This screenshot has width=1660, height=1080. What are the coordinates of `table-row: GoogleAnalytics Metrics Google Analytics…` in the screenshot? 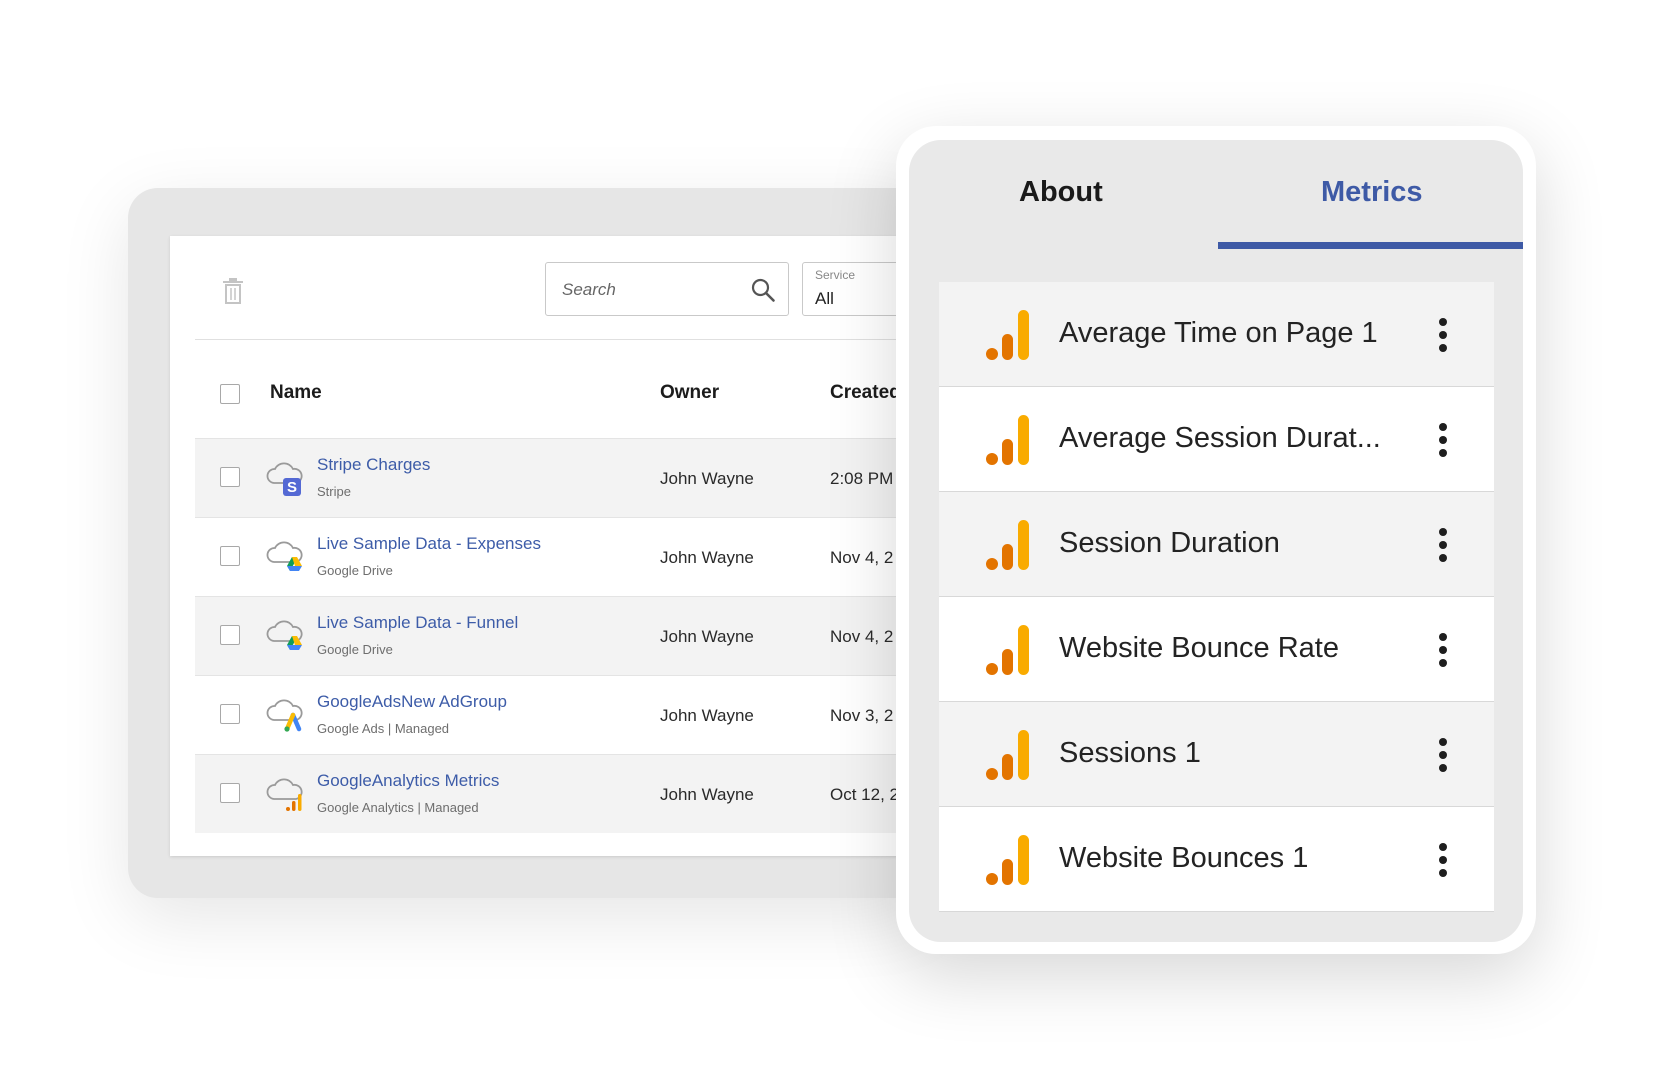 It's located at (552, 793).